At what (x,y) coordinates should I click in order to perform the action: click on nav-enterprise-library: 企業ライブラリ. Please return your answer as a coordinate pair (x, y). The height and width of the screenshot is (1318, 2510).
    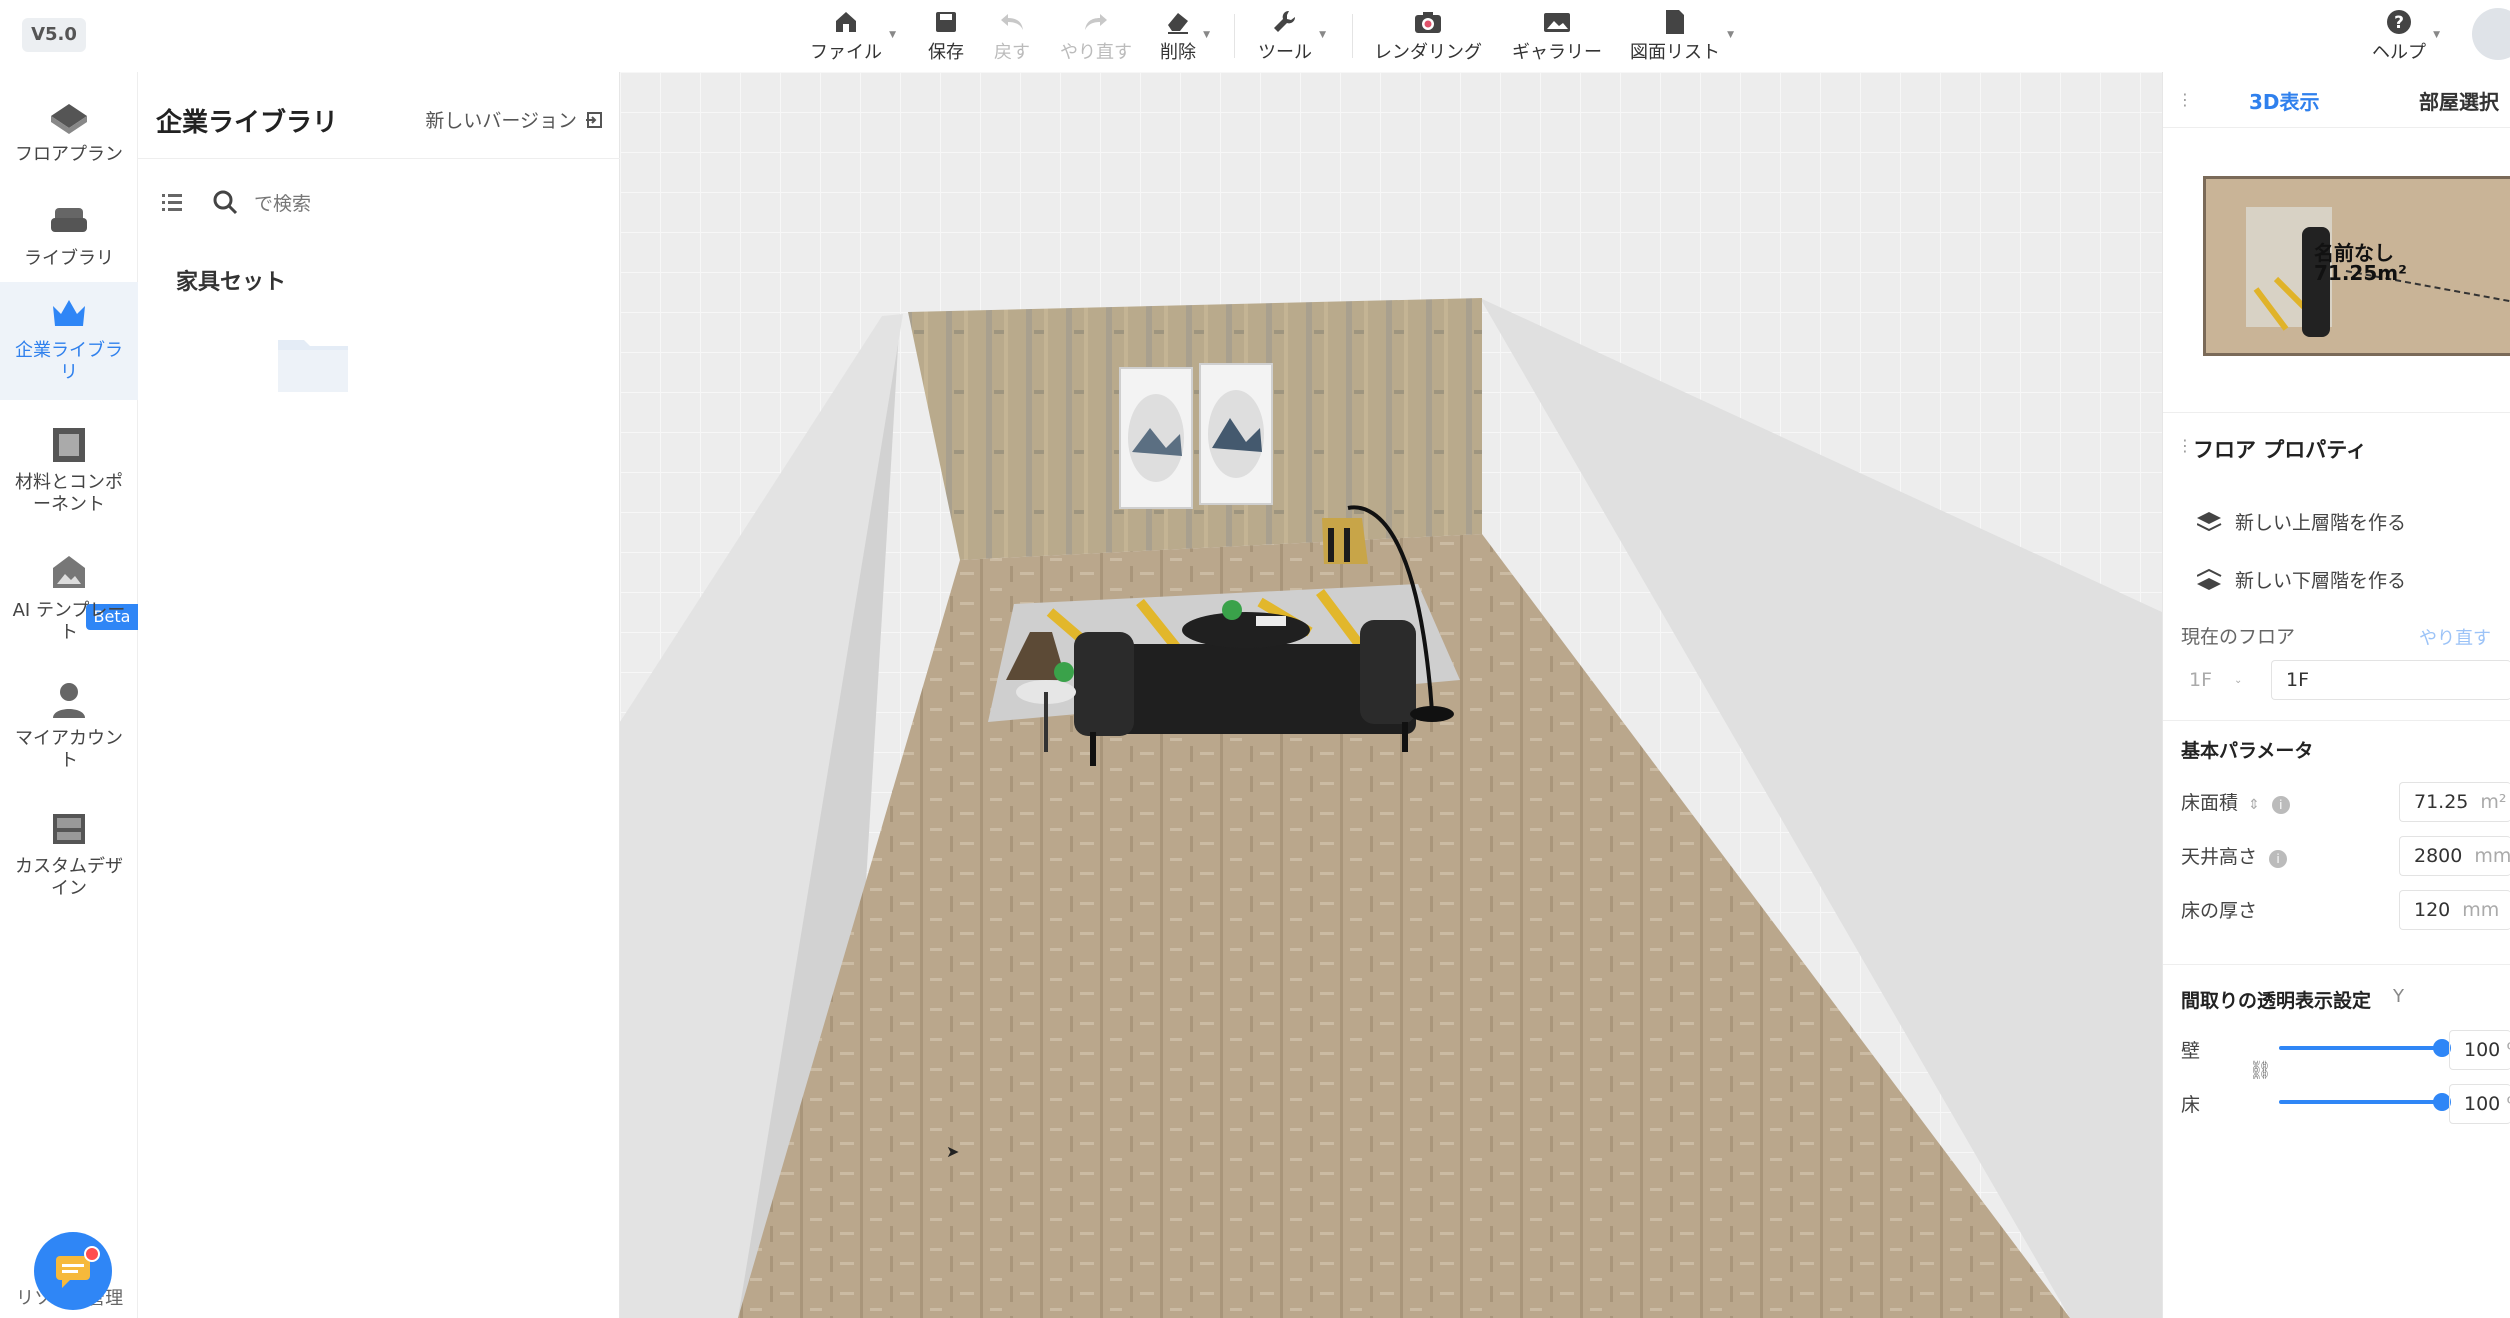
    Looking at the image, I should click on (69, 341).